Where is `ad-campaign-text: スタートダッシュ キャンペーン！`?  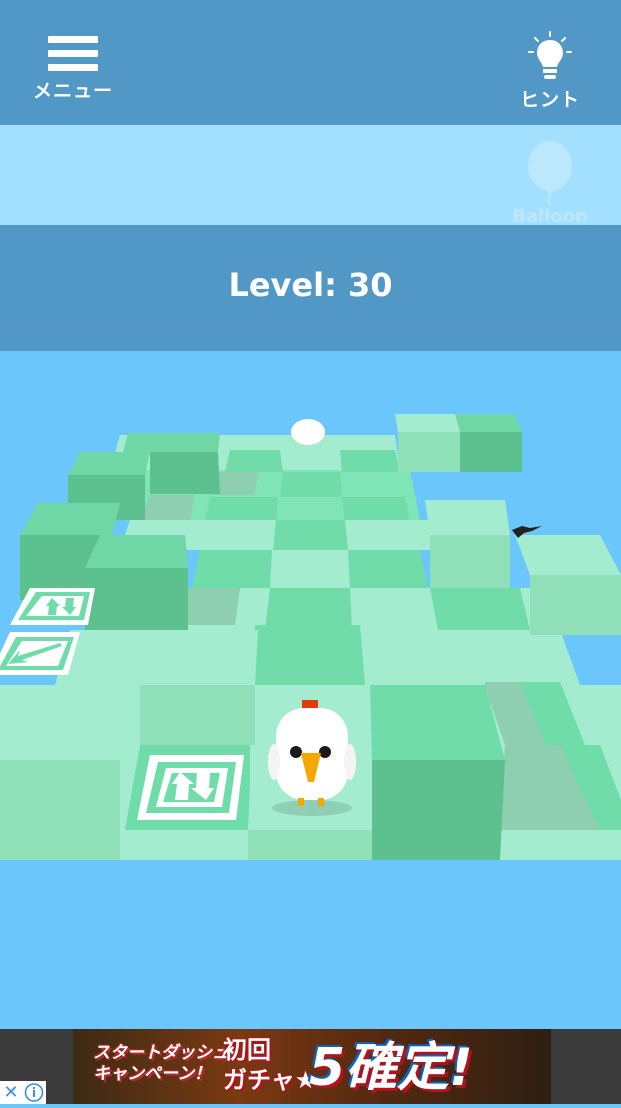 ad-campaign-text: スタートダッシュ キャンペーン！ is located at coordinates (161, 1064).